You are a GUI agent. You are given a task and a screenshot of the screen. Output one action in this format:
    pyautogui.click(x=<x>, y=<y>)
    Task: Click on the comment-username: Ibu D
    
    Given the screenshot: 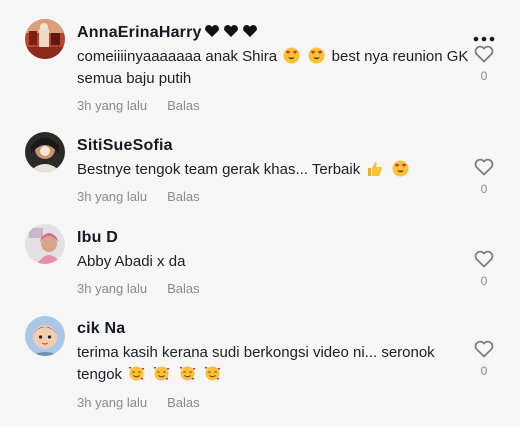 What is the action you would take?
    pyautogui.click(x=97, y=238)
    